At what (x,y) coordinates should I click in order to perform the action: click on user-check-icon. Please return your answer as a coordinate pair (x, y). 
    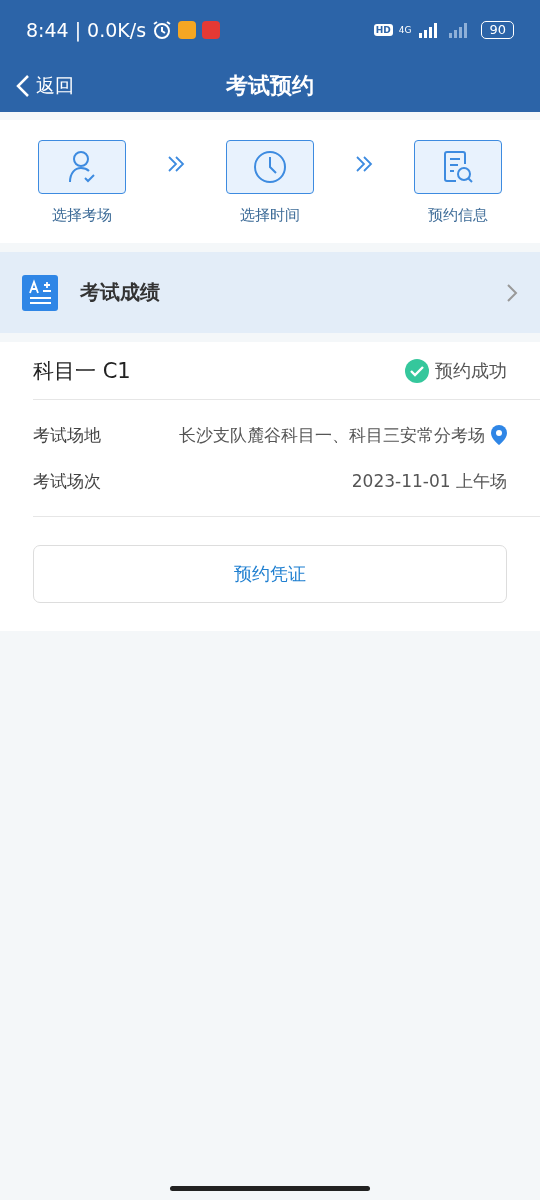
    Looking at the image, I should click on (82, 167).